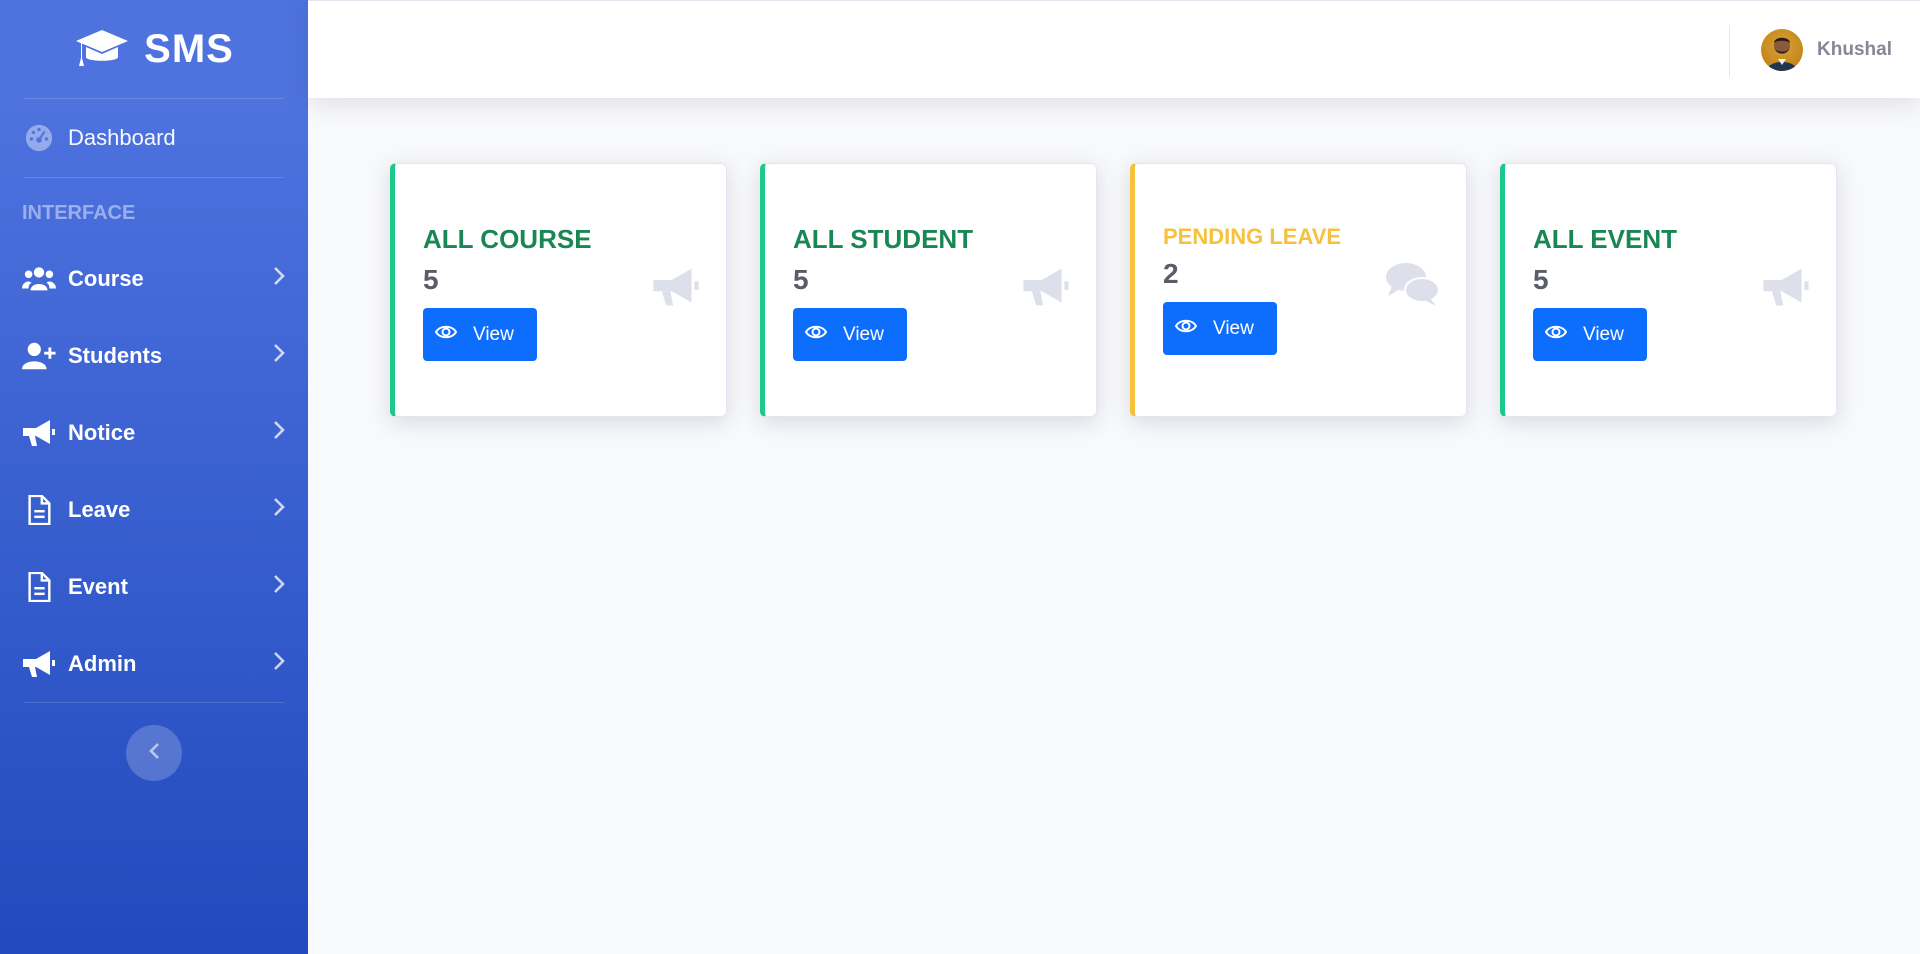 This screenshot has height=954, width=1920. What do you see at coordinates (39, 138) in the screenshot?
I see `tachometer-icon` at bounding box center [39, 138].